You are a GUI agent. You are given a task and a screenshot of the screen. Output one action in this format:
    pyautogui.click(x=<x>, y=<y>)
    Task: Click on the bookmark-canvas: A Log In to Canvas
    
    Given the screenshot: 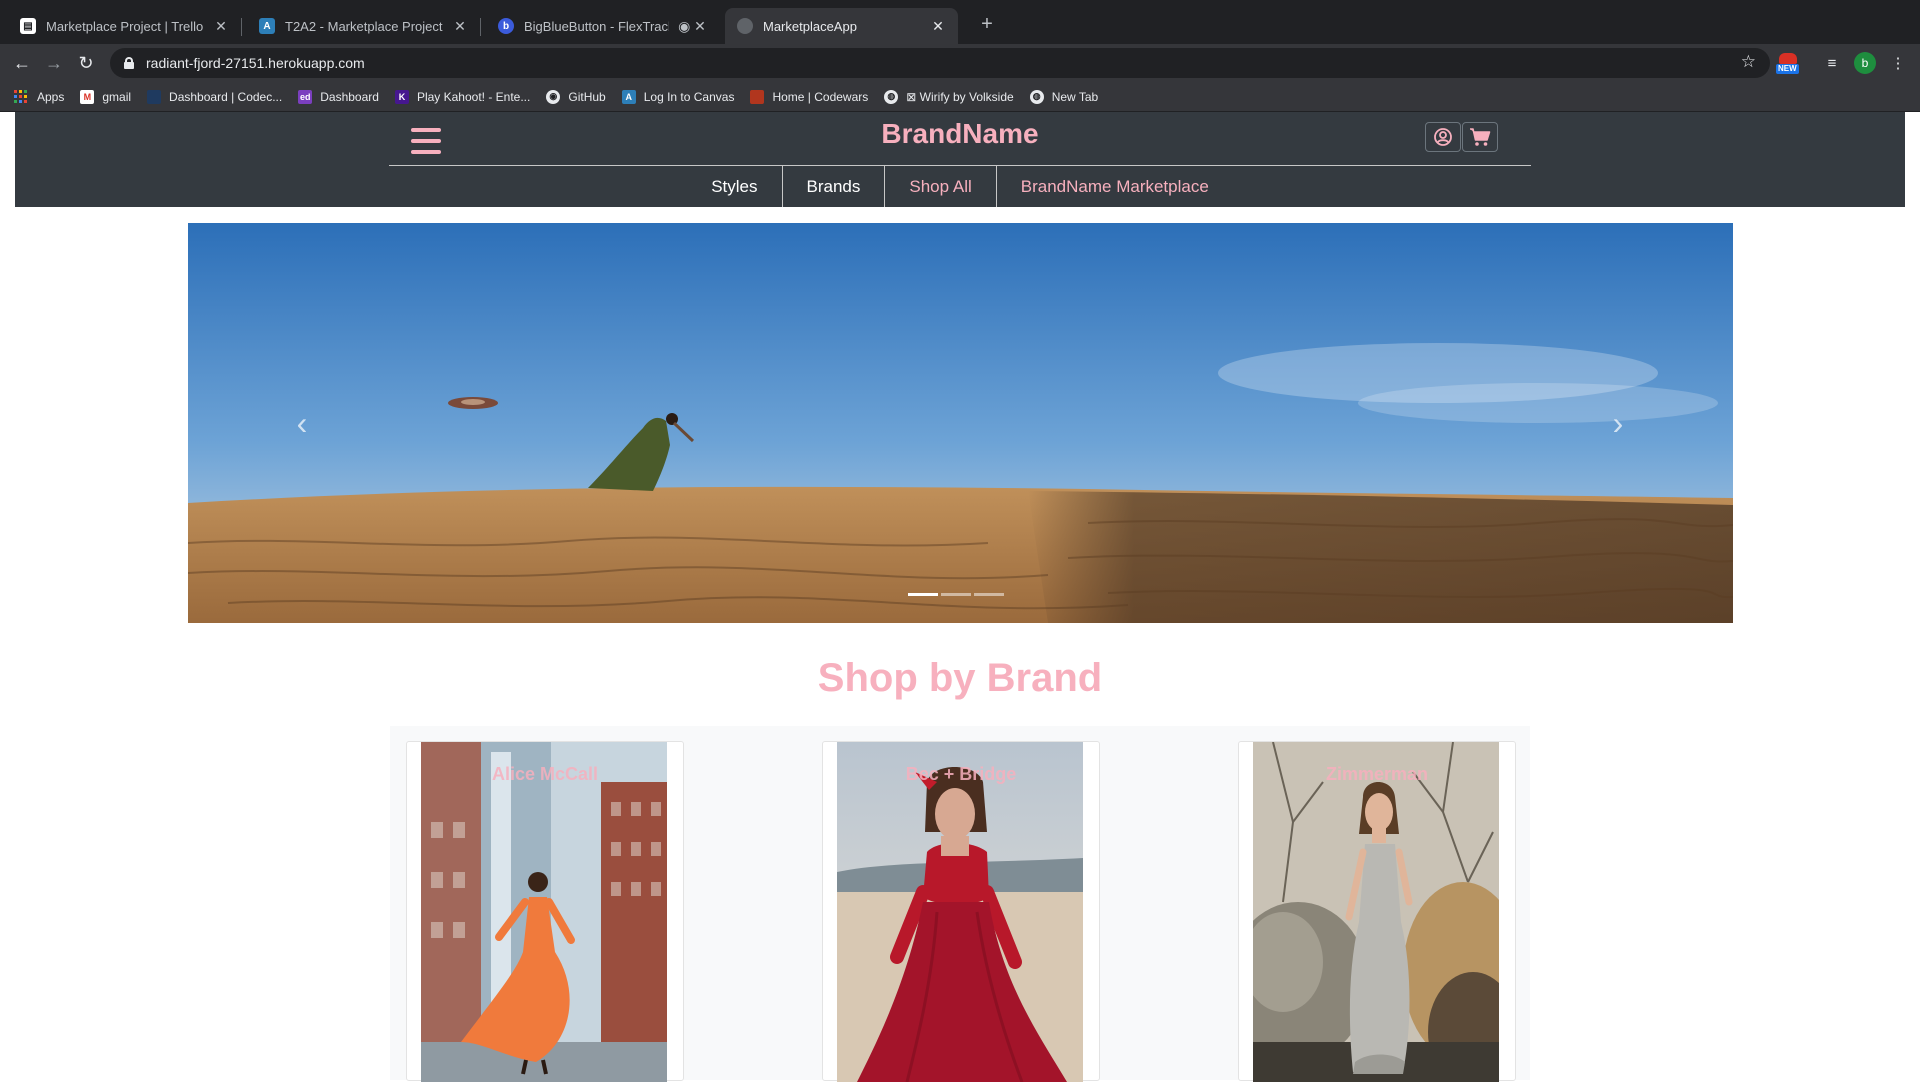 What is the action you would take?
    pyautogui.click(x=678, y=96)
    